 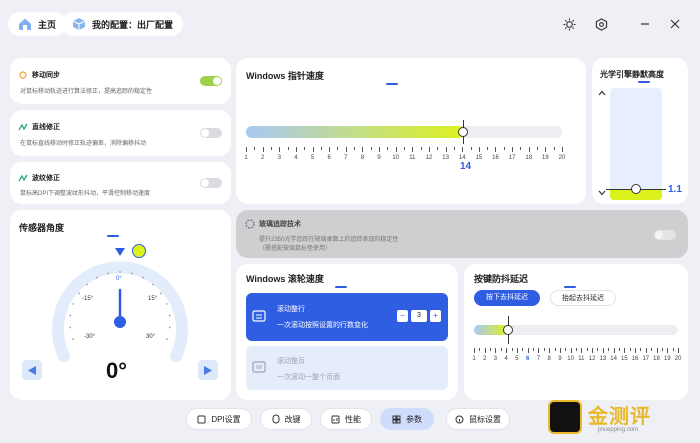 I want to click on feature-desc: 鼠标高DPI下调整波纹形抖动，平滑控制移动速度, so click(x=85, y=194).